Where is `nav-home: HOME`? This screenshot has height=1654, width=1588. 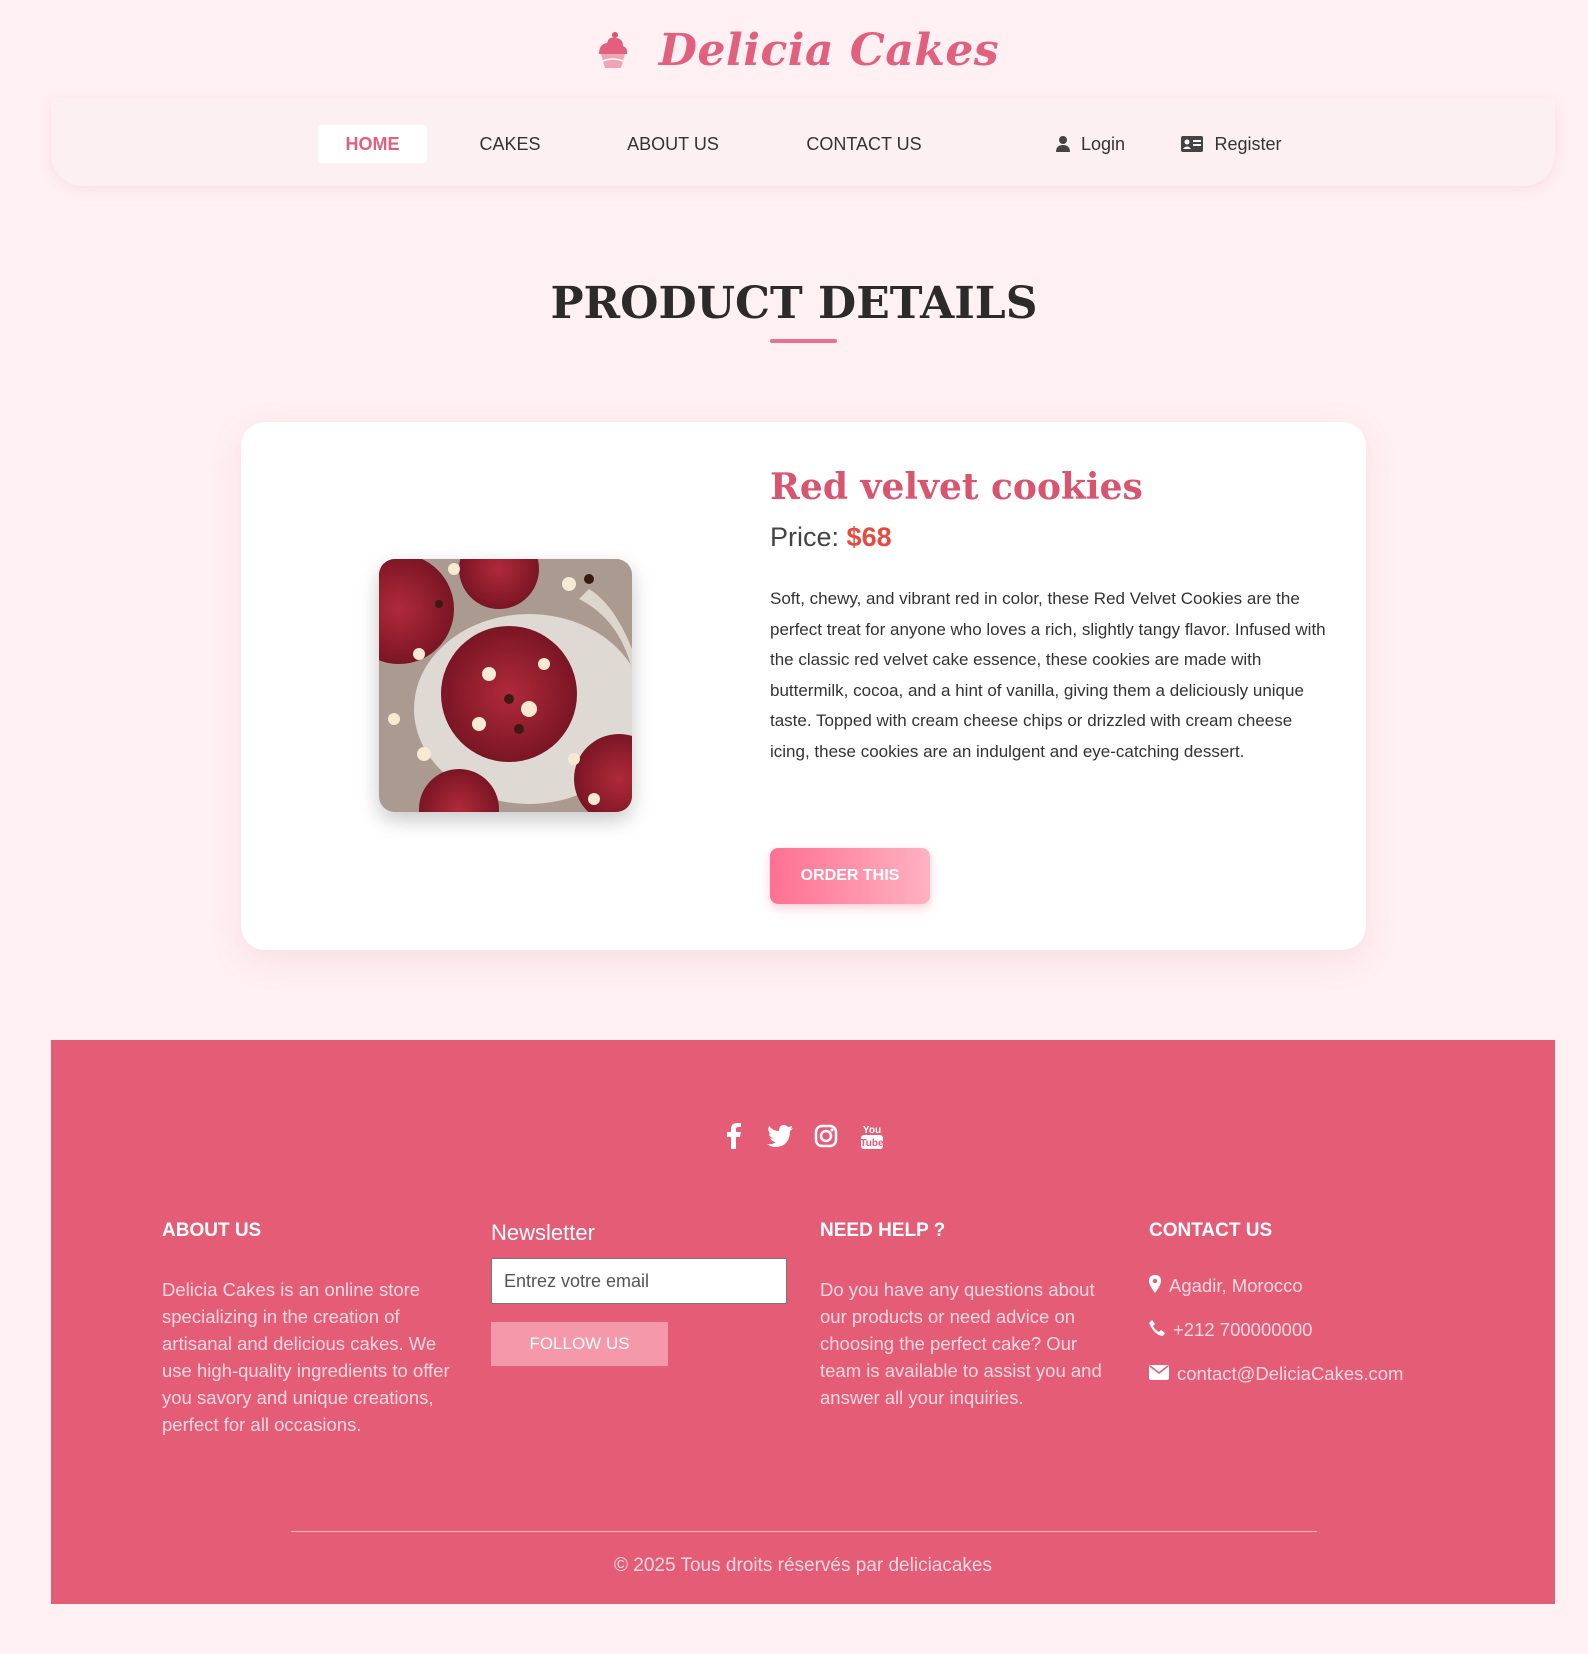
nav-home: HOME is located at coordinates (372, 144).